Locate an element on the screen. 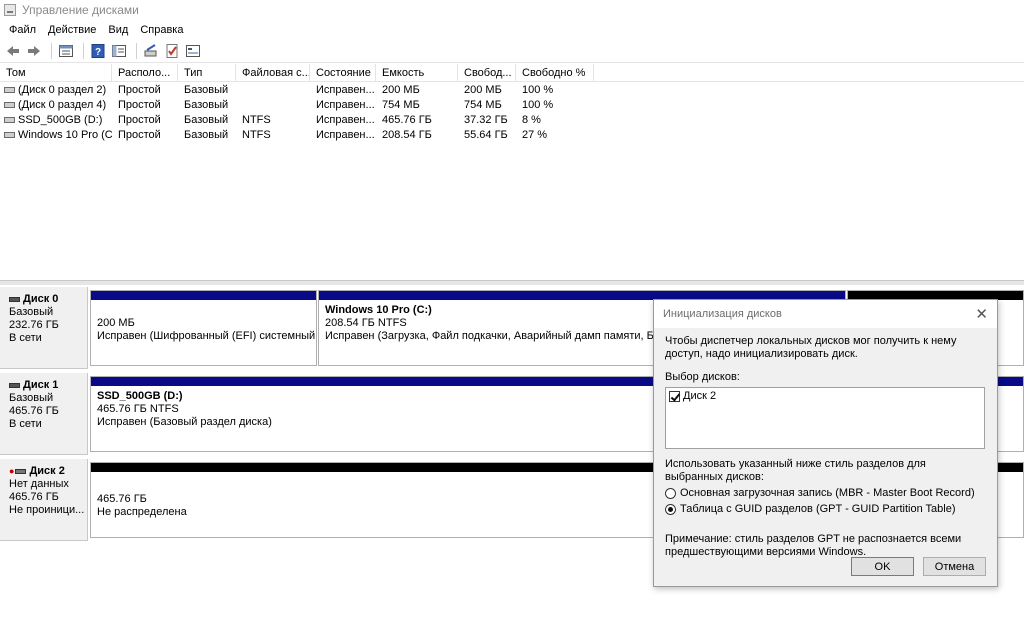 This screenshot has height=625, width=1024. volume-capacity: 208.54 ГБ is located at coordinates (407, 134).